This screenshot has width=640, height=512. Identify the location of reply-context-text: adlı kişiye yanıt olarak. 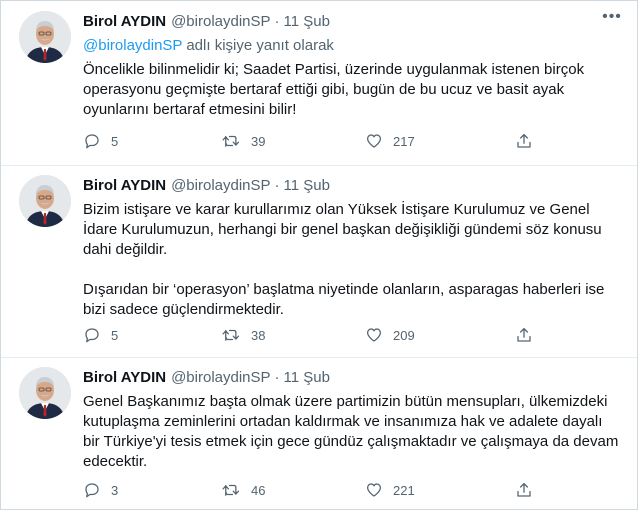
(258, 45).